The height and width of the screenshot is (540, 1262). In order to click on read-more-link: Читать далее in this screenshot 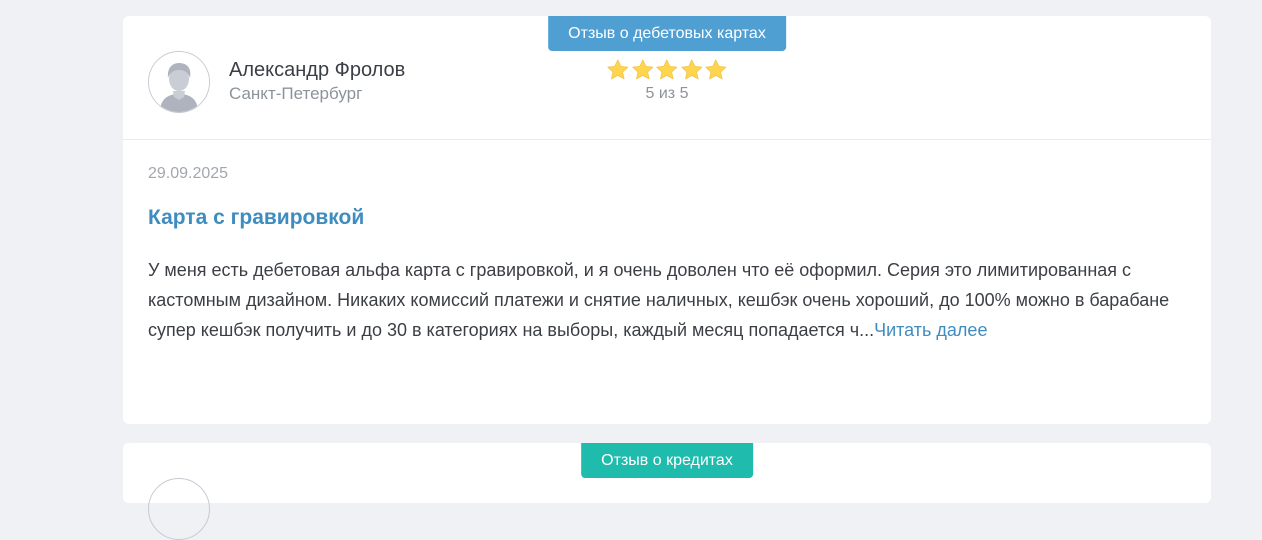, I will do `click(930, 330)`.